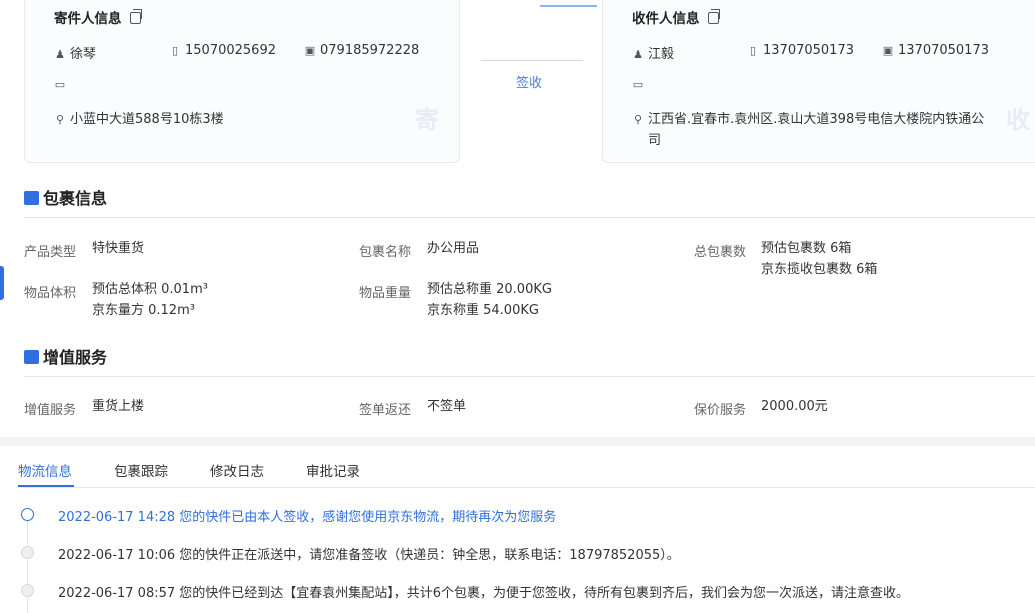  What do you see at coordinates (720, 252) in the screenshot?
I see `total-count-label: 总包裹数` at bounding box center [720, 252].